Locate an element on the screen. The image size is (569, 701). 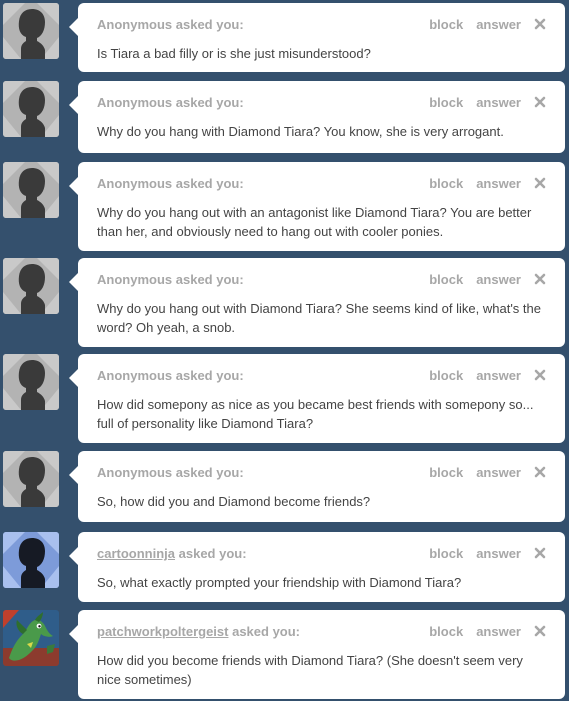
ask-header: cartoonninja asked you: is located at coordinates (172, 553).